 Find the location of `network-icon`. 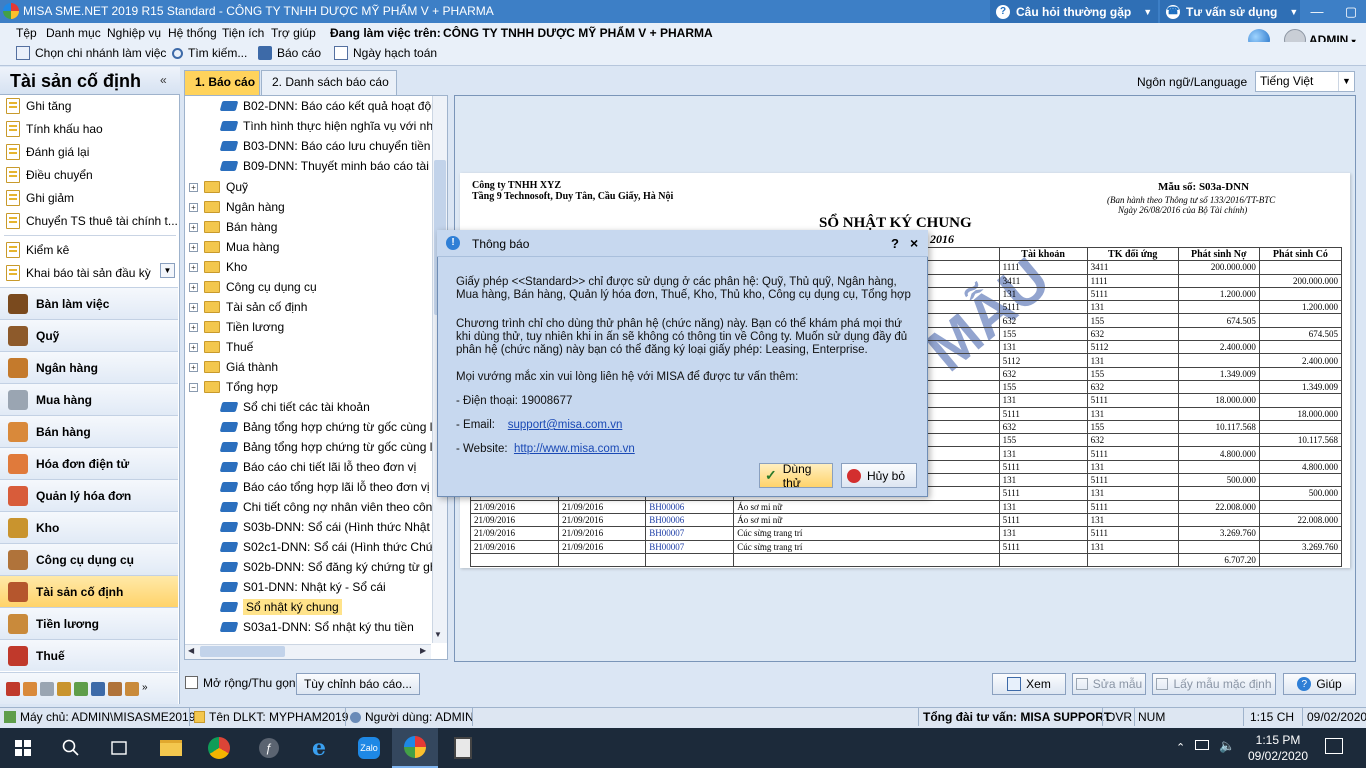

network-icon is located at coordinates (1202, 745).